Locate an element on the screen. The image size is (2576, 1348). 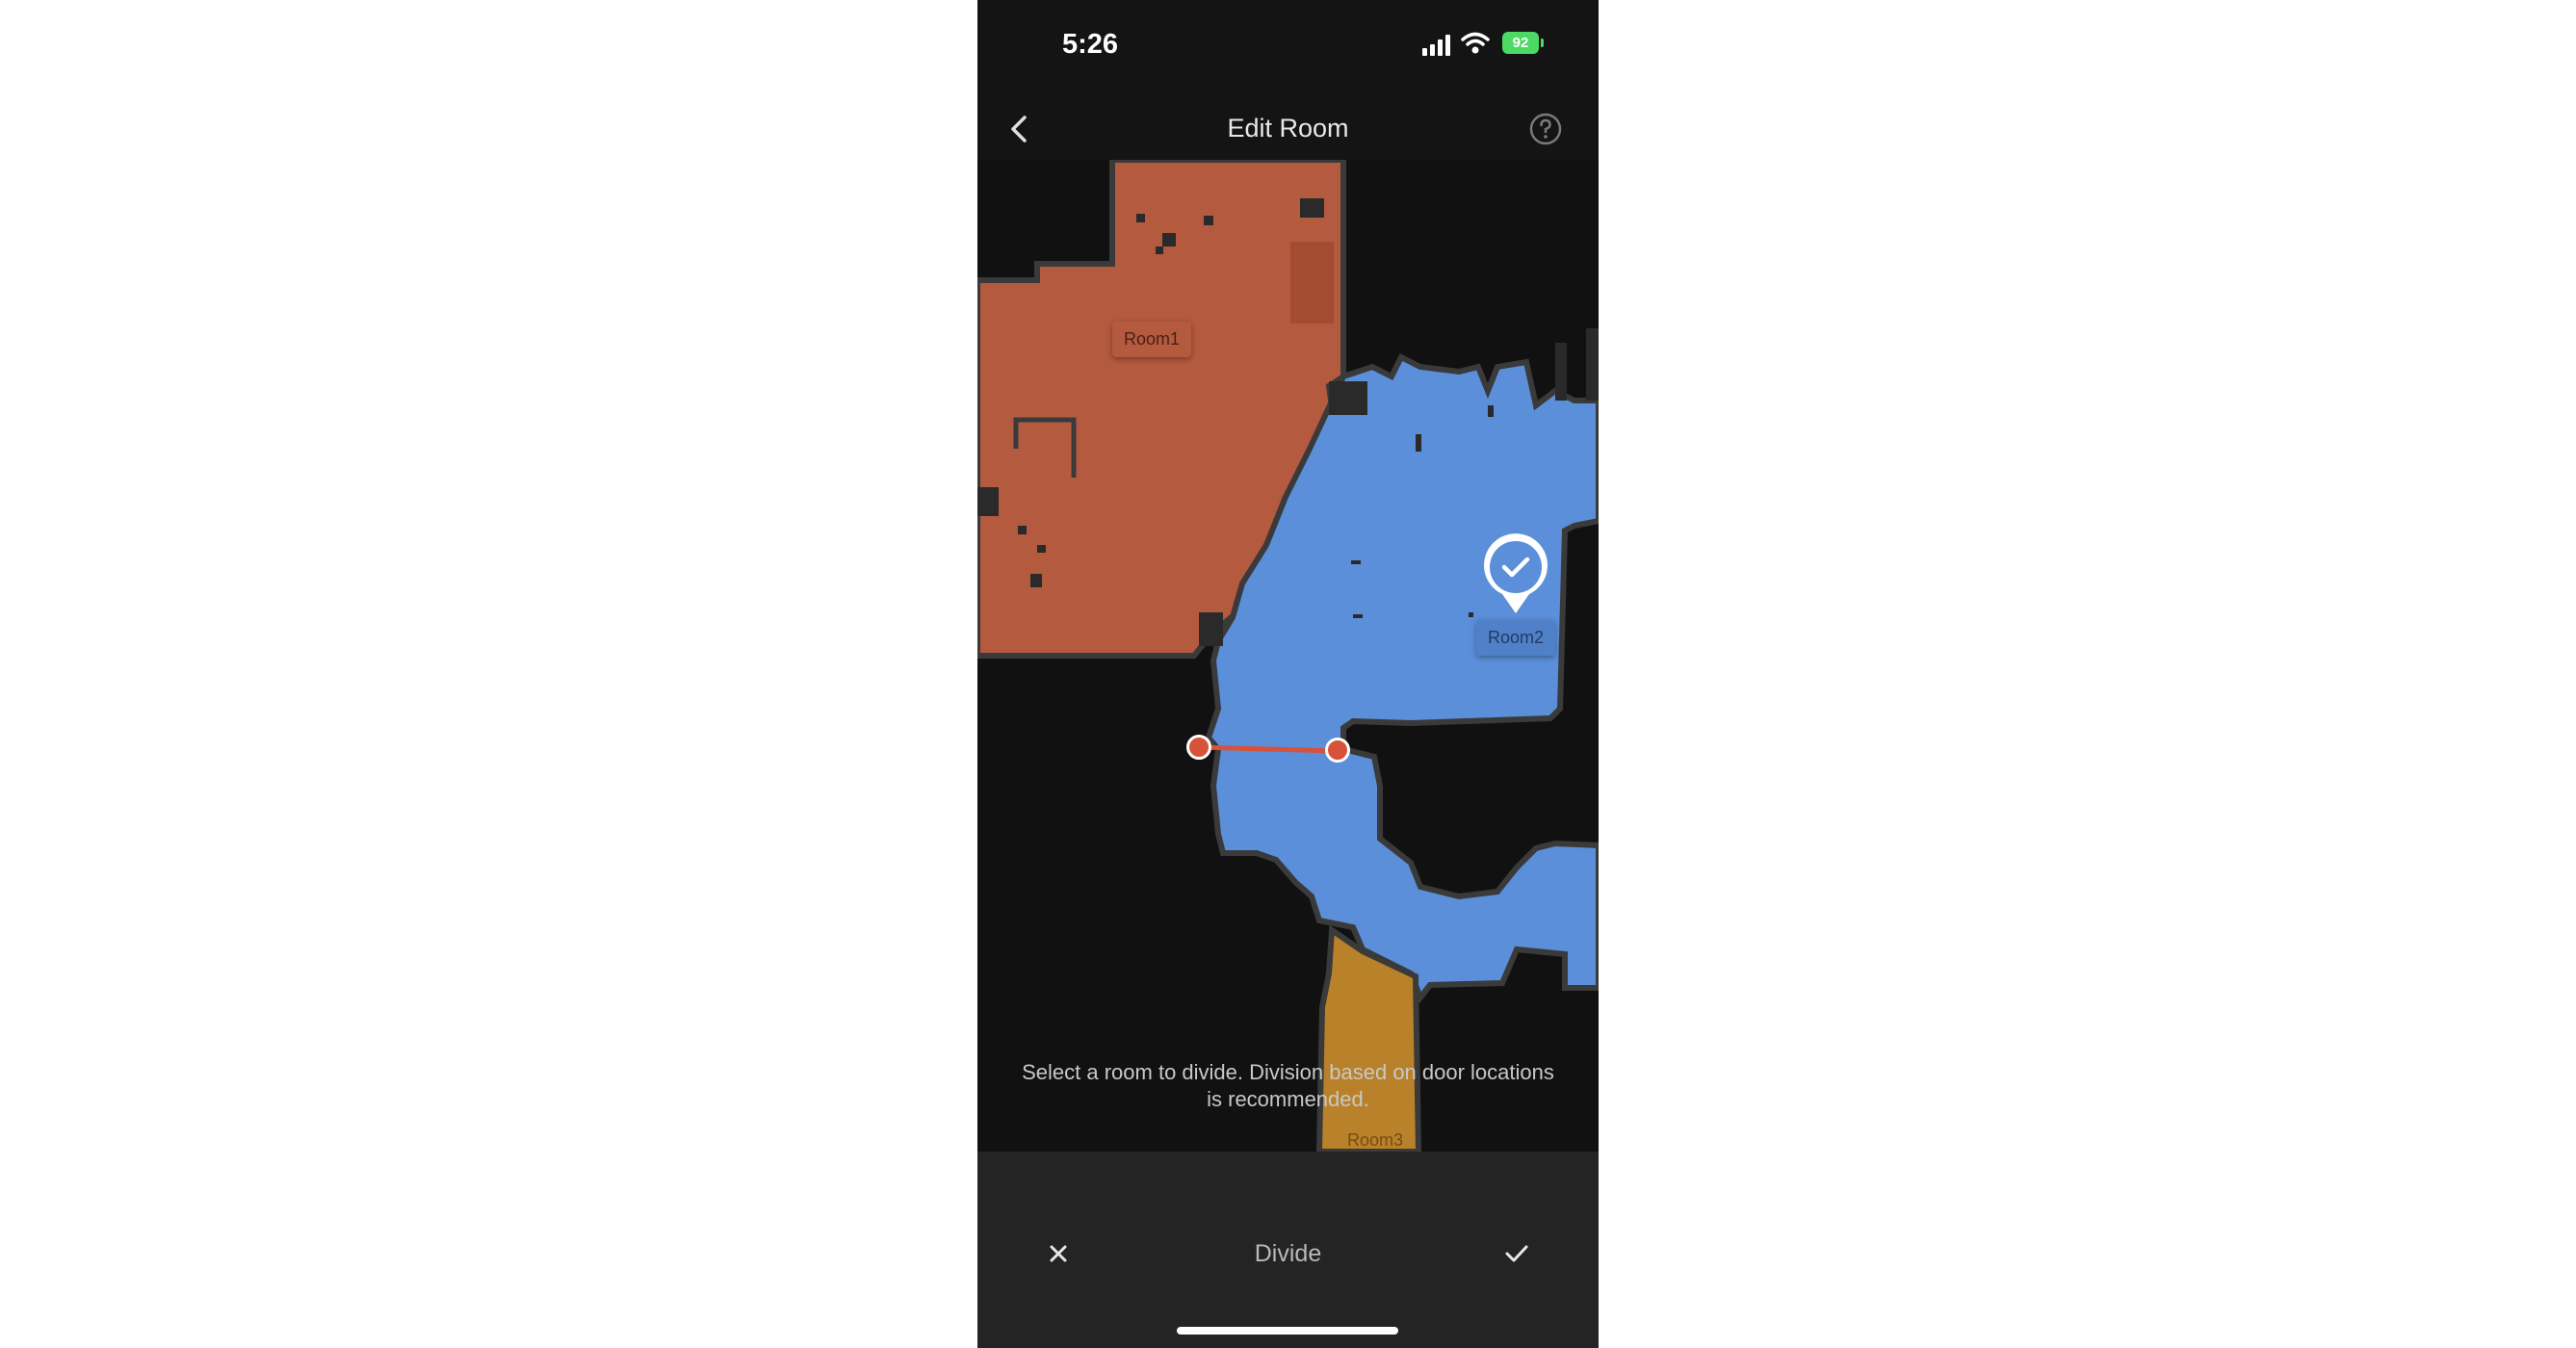
status-bar: 5:26 92 is located at coordinates (1288, 46).